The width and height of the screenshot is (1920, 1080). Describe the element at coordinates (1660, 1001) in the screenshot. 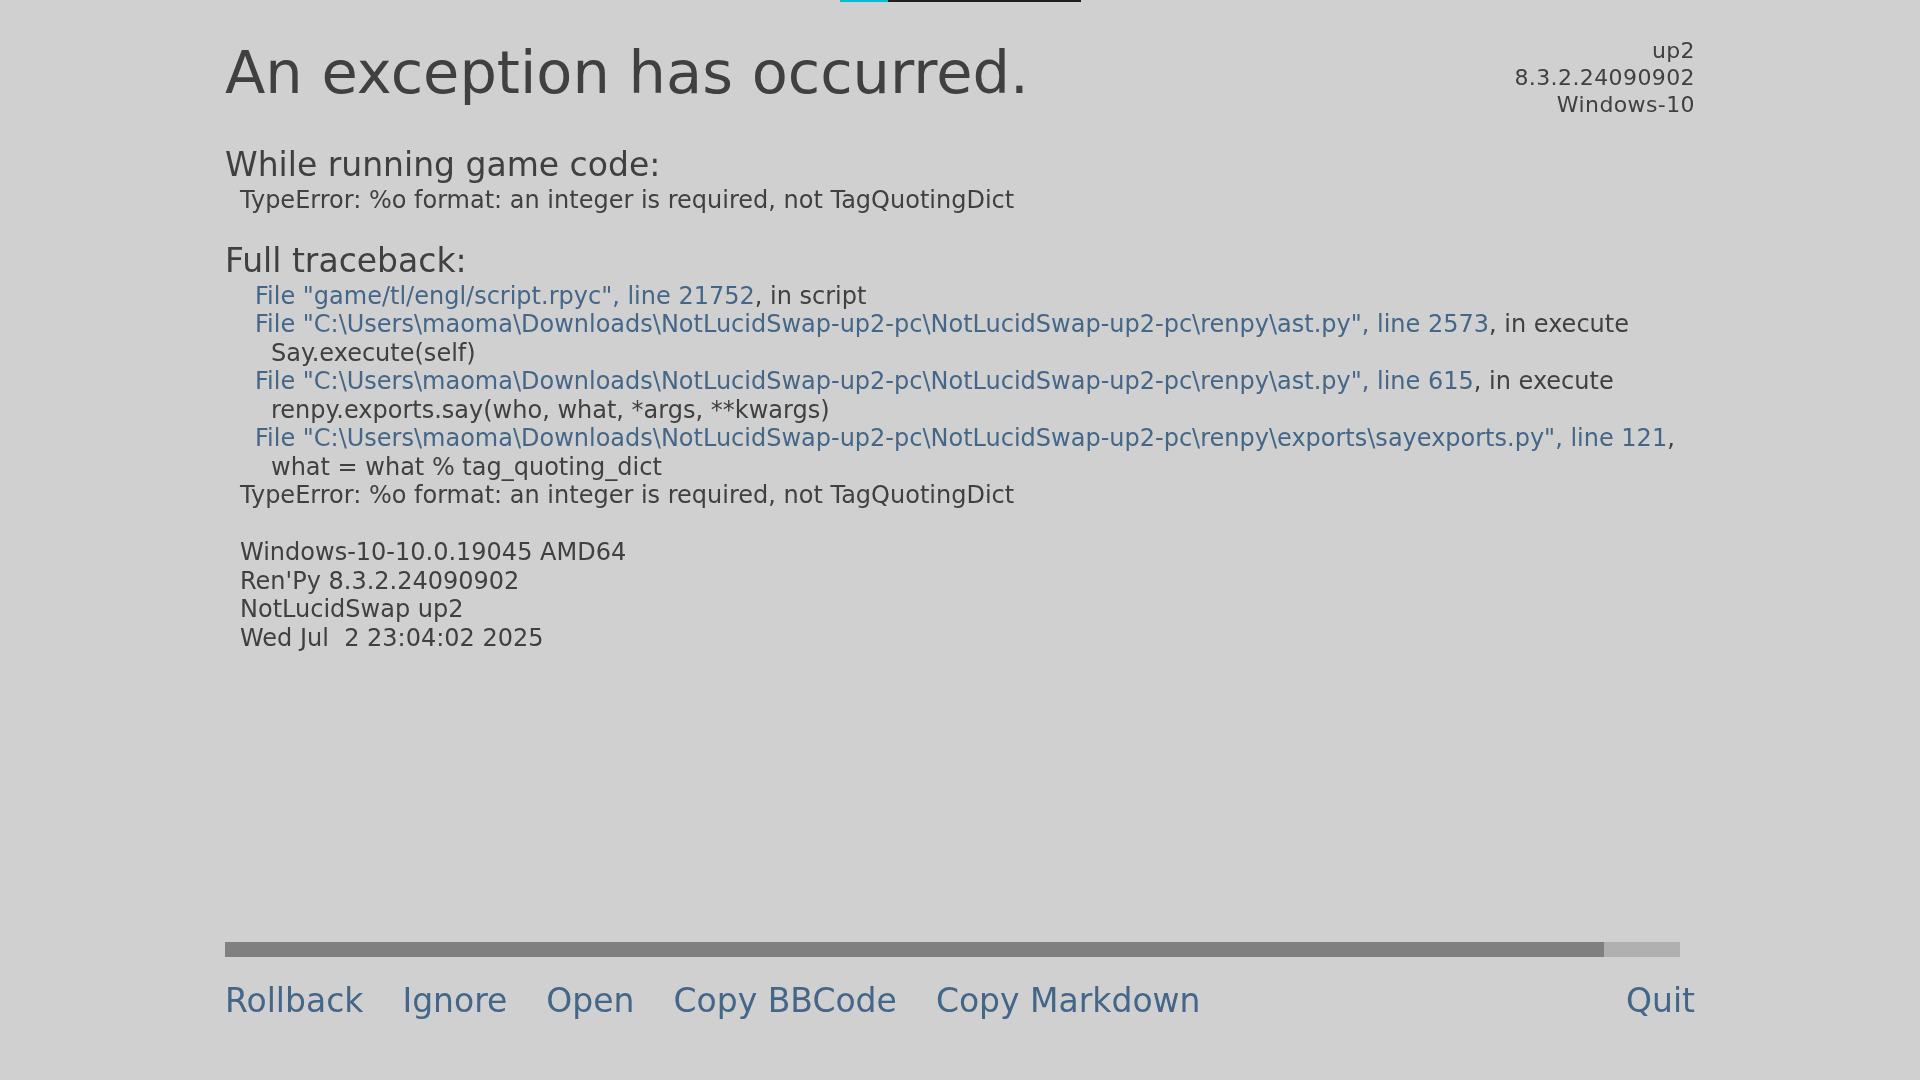

I see `quit-button: Quit` at that location.